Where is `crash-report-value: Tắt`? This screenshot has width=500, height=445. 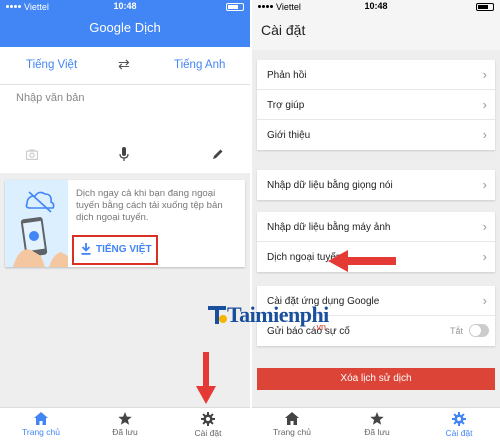
crash-report-value: Tắt is located at coordinates (456, 331).